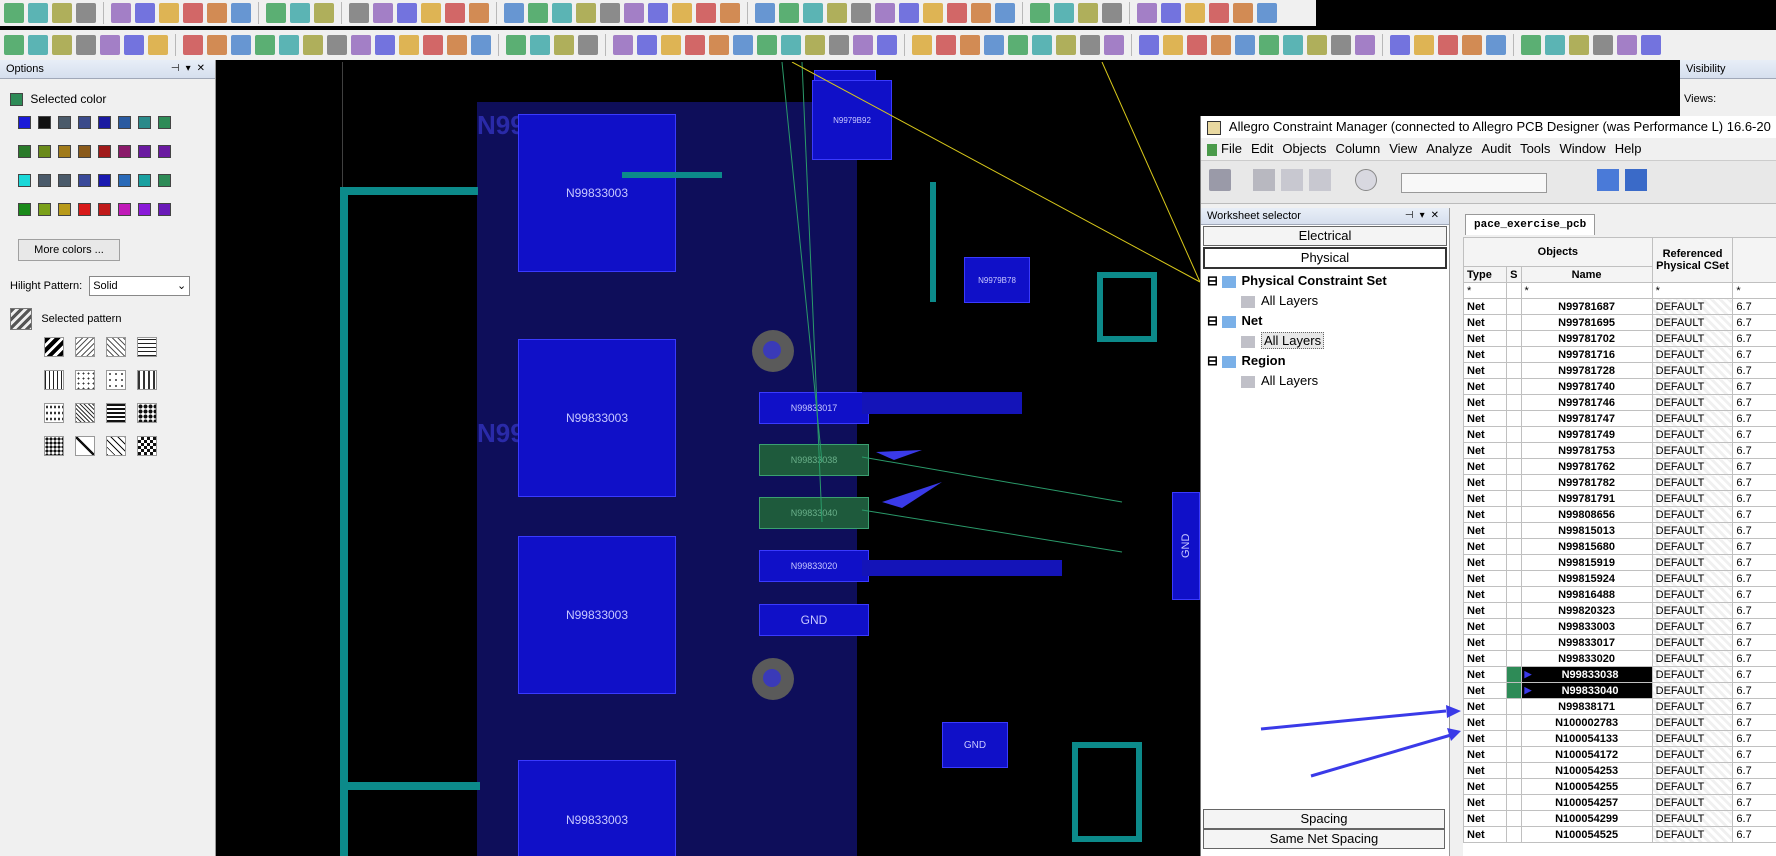 This screenshot has width=1776, height=856. Describe the element at coordinates (1586, 354) in the screenshot. I see `cell-name: N99781716` at that location.